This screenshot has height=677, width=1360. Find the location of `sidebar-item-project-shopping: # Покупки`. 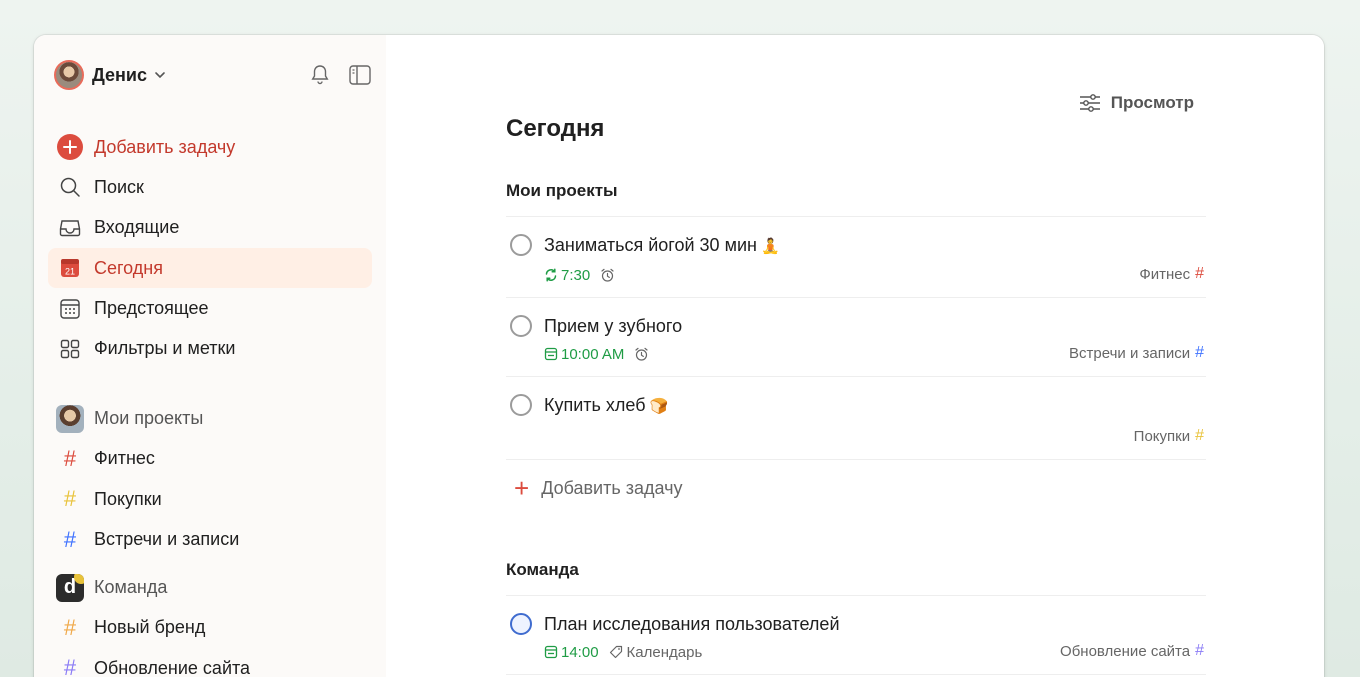

sidebar-item-project-shopping: # Покупки is located at coordinates (210, 499).